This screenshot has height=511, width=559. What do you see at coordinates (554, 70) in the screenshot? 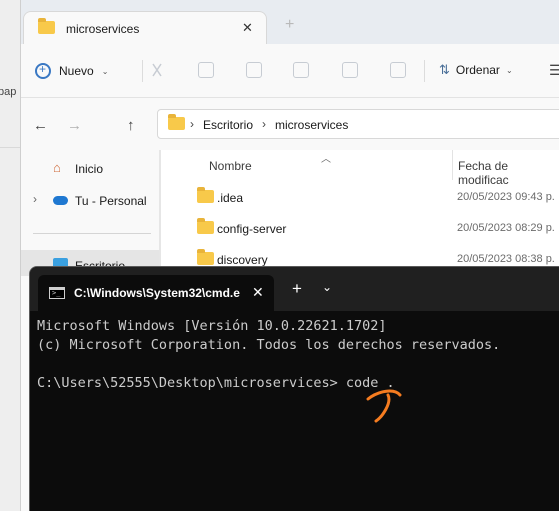
I see `view-icon: ☰` at bounding box center [554, 70].